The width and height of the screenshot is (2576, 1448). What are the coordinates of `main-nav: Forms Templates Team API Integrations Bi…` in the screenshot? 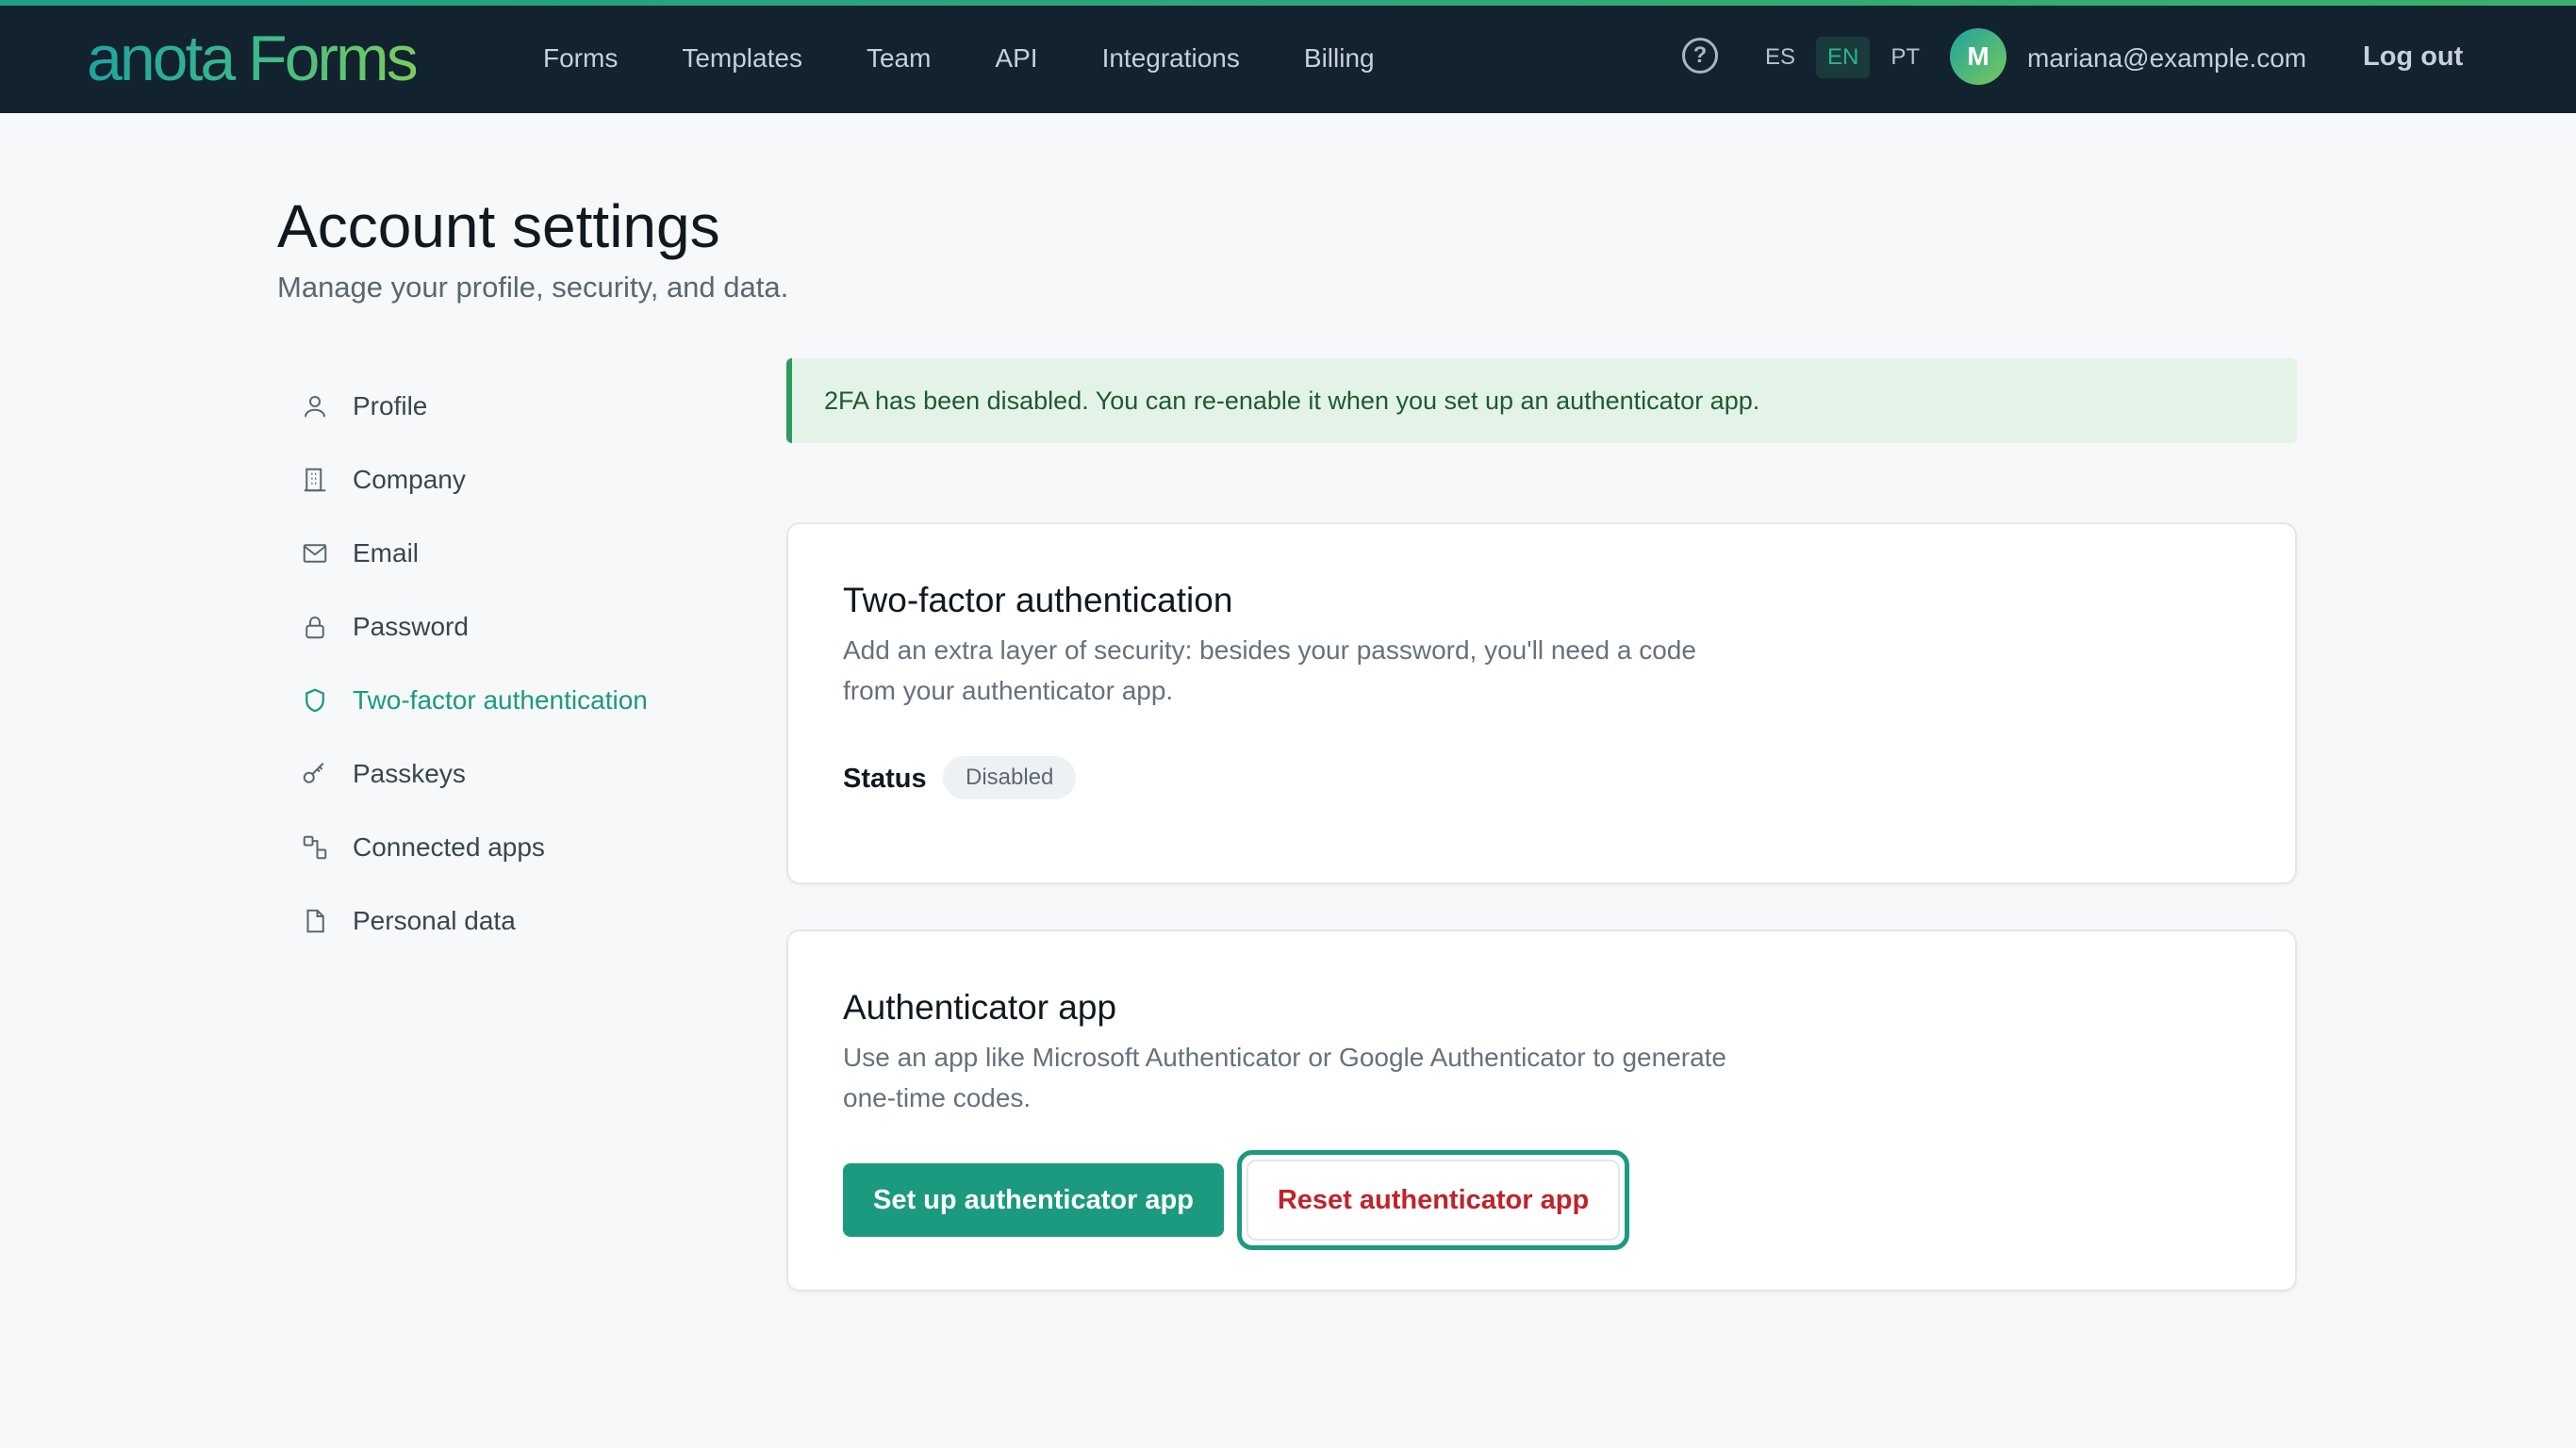 It's located at (959, 58).